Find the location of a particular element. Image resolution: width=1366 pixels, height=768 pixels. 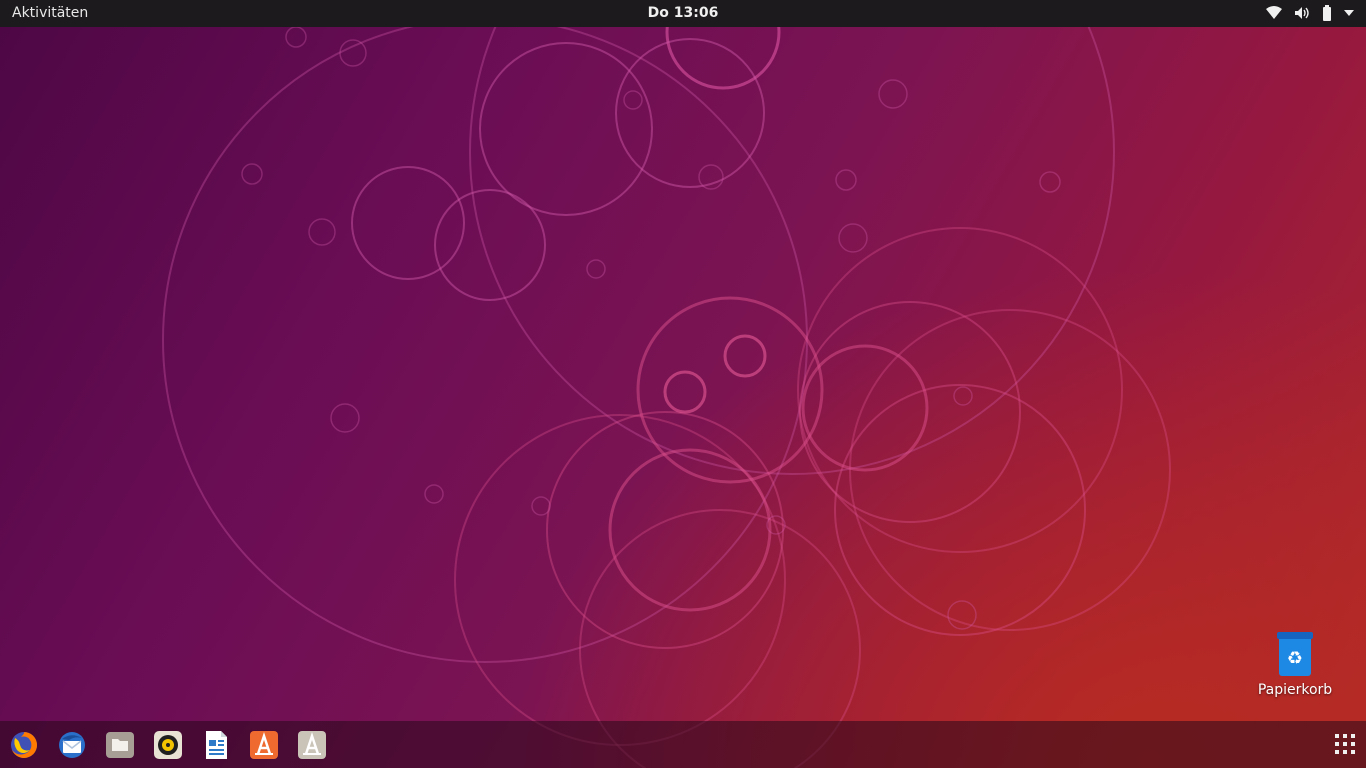

help-icon is located at coordinates (312, 745).